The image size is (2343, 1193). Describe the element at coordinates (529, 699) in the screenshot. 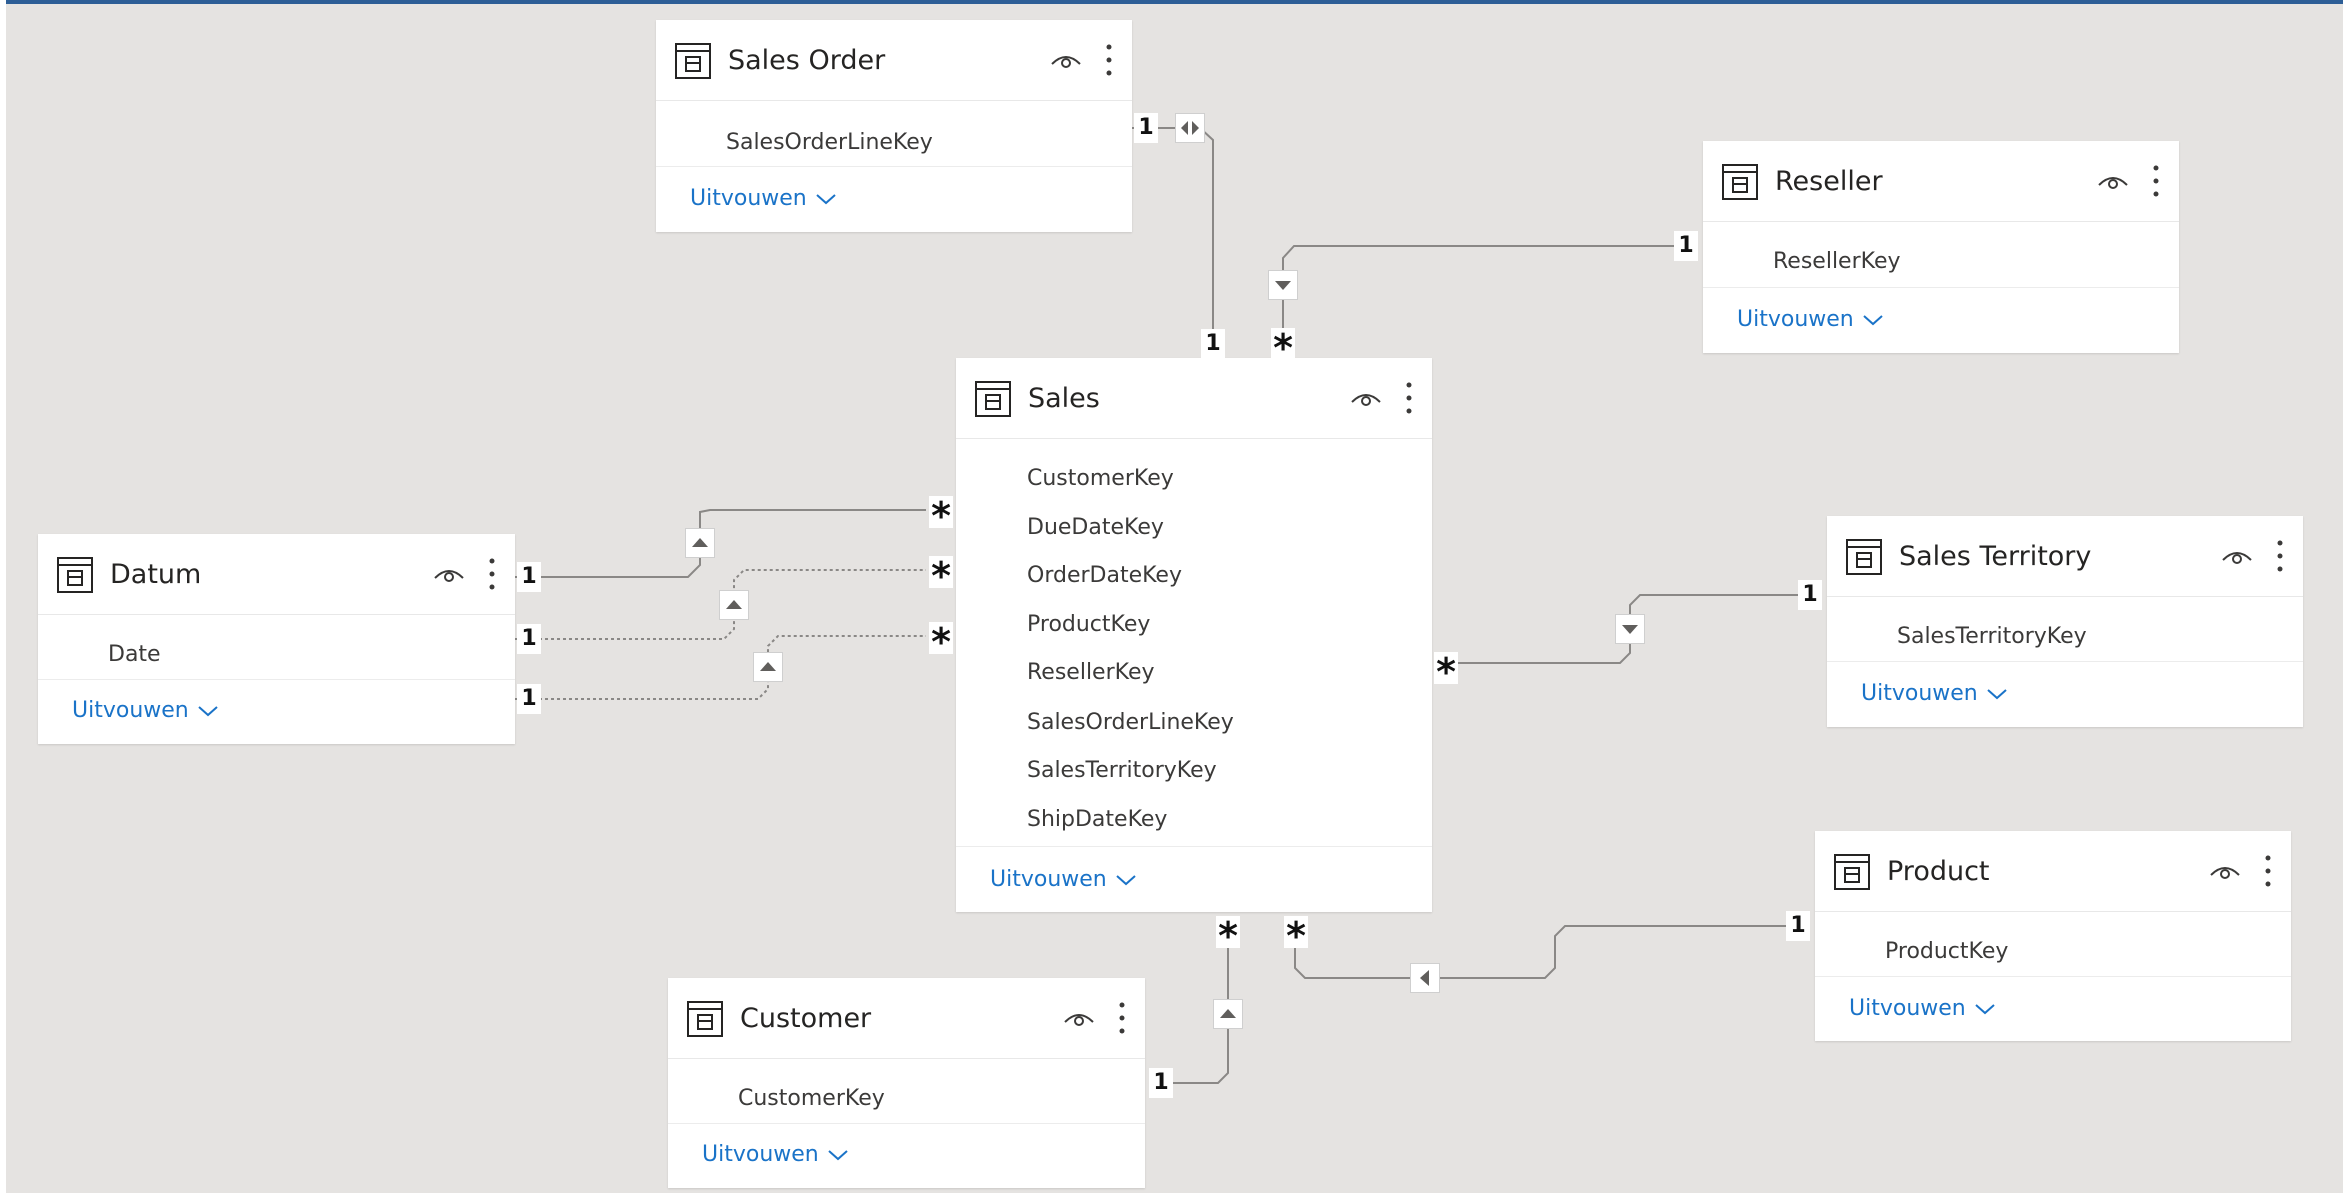

I see `cardinality-one-datum-3: 1` at that location.